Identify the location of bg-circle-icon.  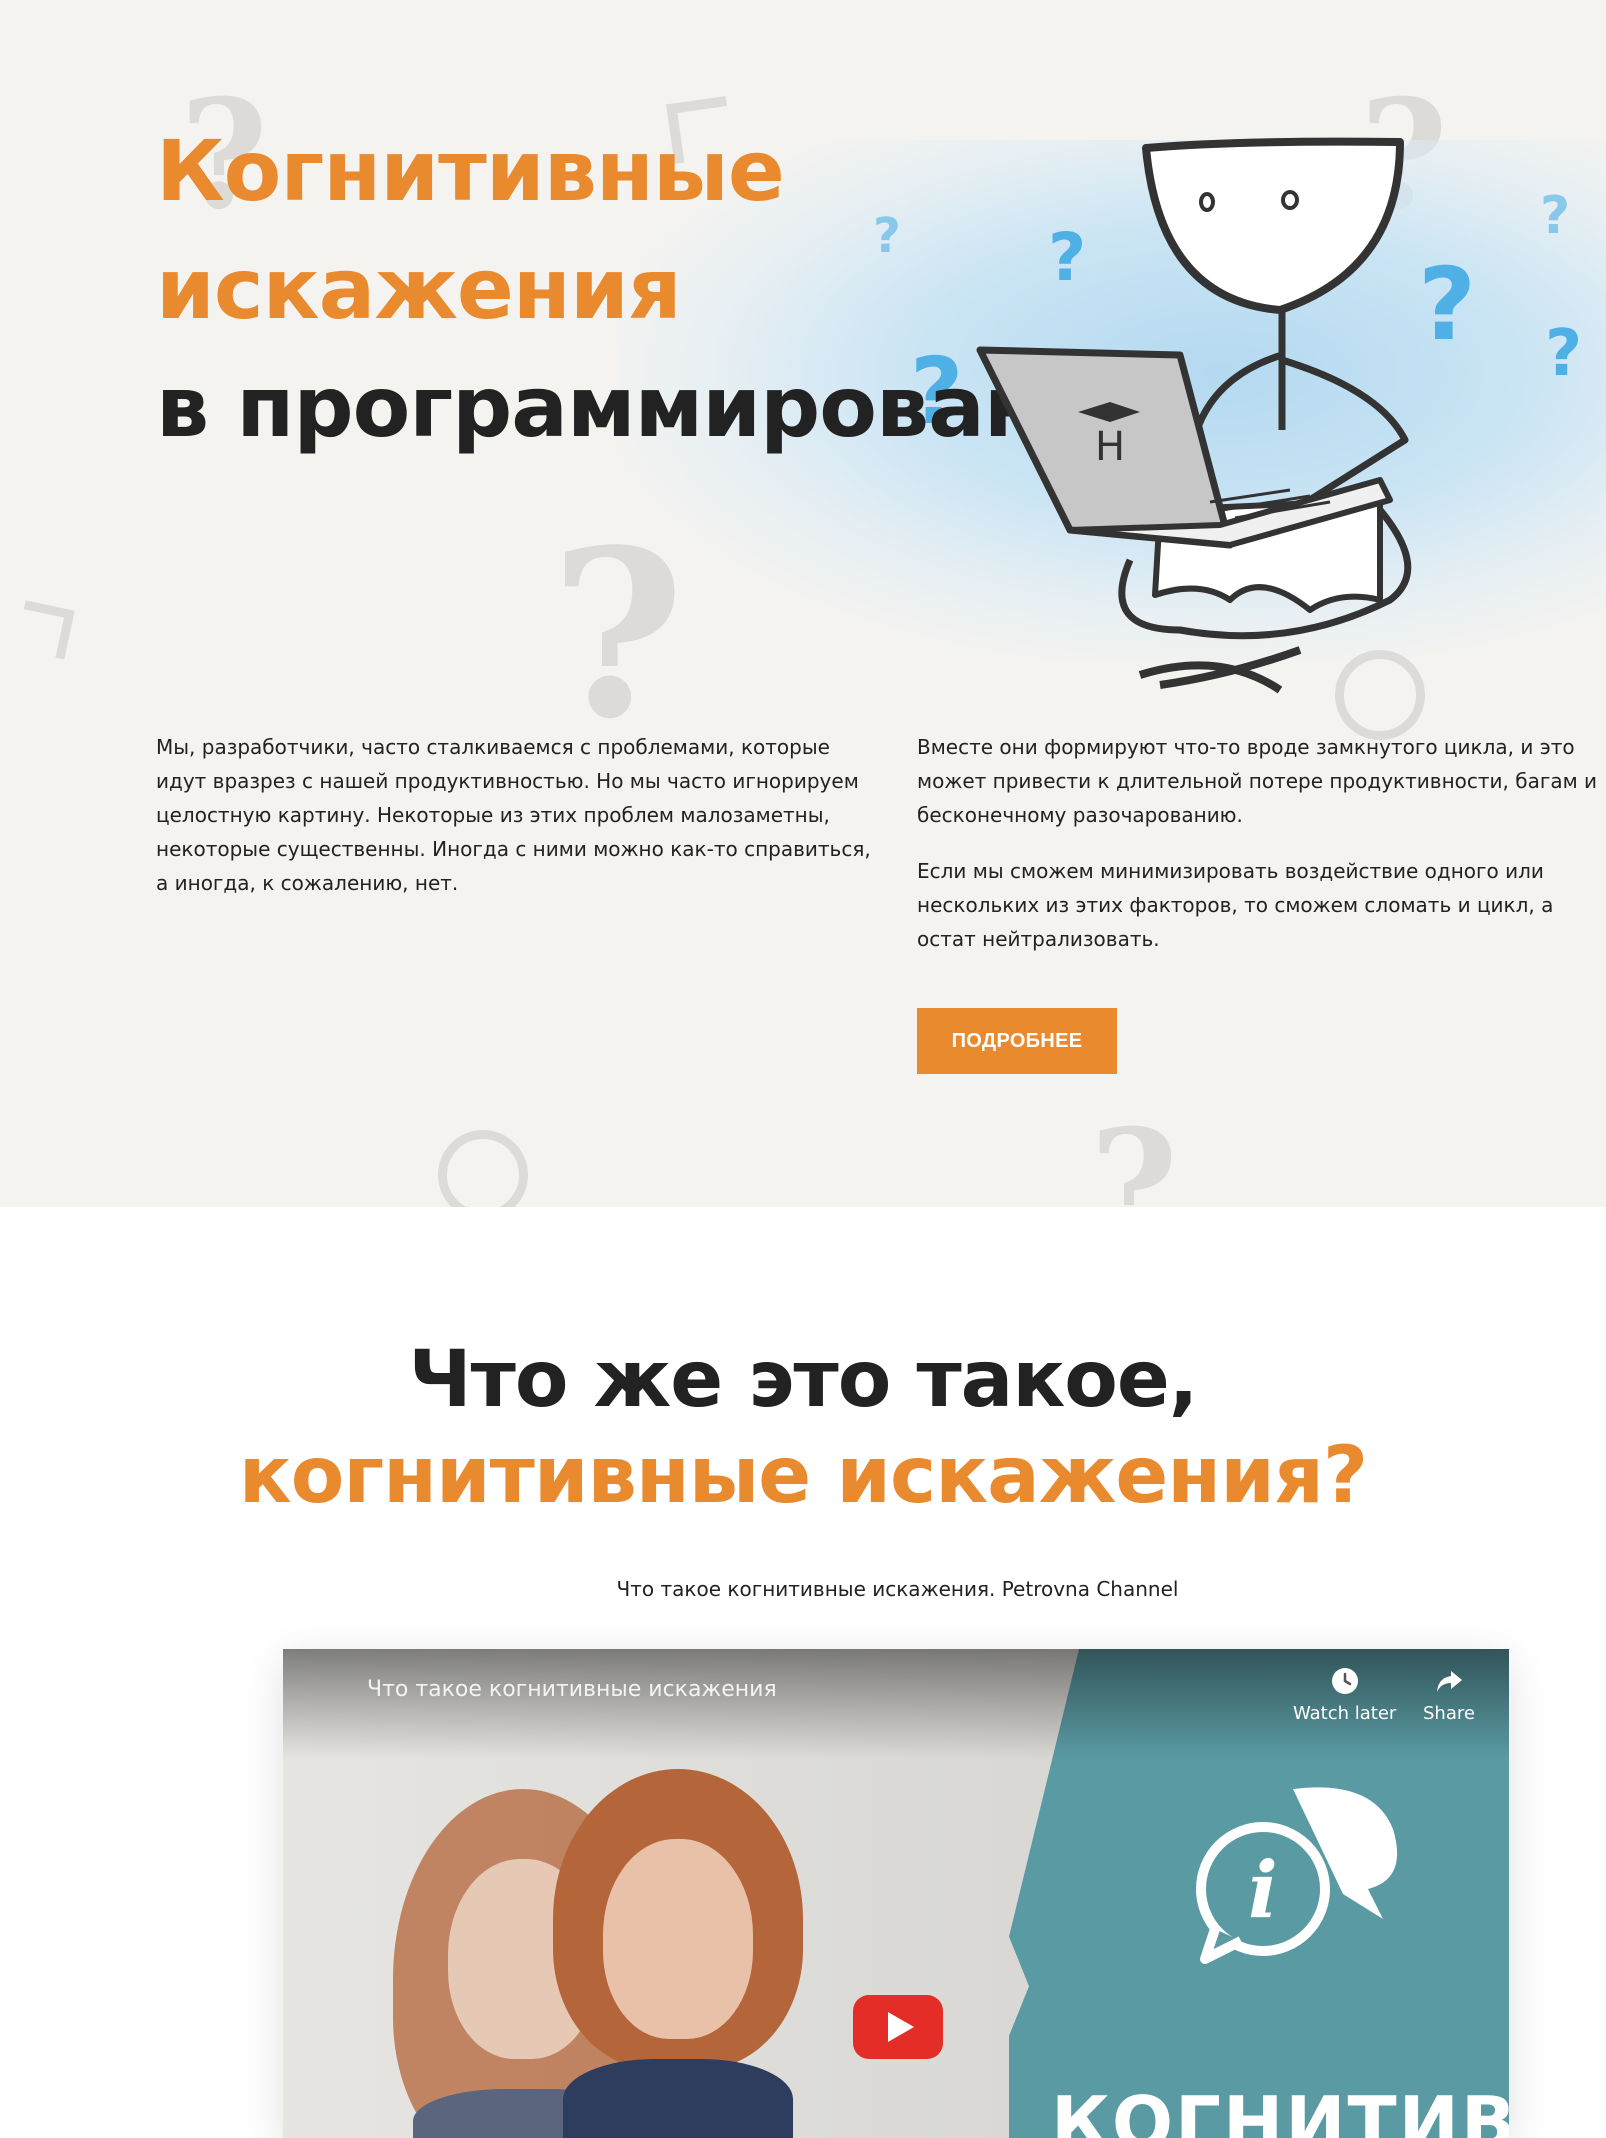
(483, 1168).